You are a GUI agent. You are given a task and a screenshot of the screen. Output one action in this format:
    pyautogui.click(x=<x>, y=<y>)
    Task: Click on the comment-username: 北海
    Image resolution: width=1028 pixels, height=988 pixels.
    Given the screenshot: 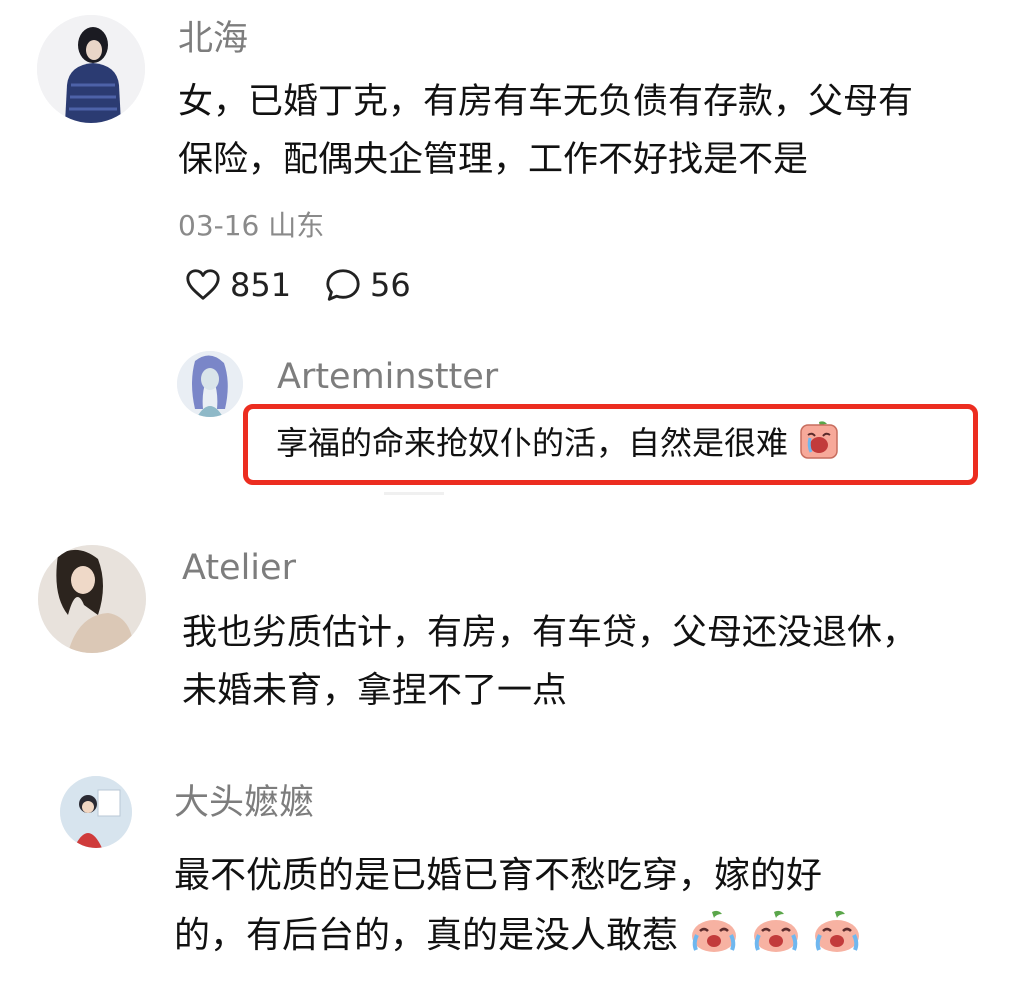 What is the action you would take?
    pyautogui.click(x=213, y=39)
    